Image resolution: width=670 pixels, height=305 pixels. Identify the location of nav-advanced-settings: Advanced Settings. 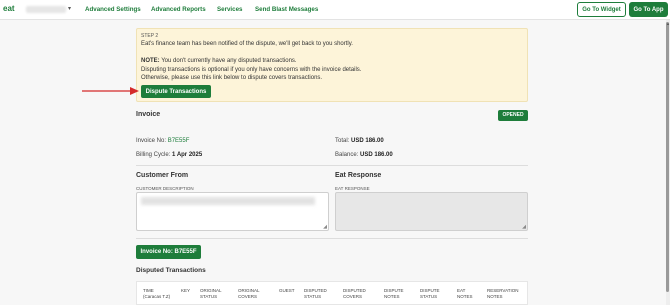
(113, 9).